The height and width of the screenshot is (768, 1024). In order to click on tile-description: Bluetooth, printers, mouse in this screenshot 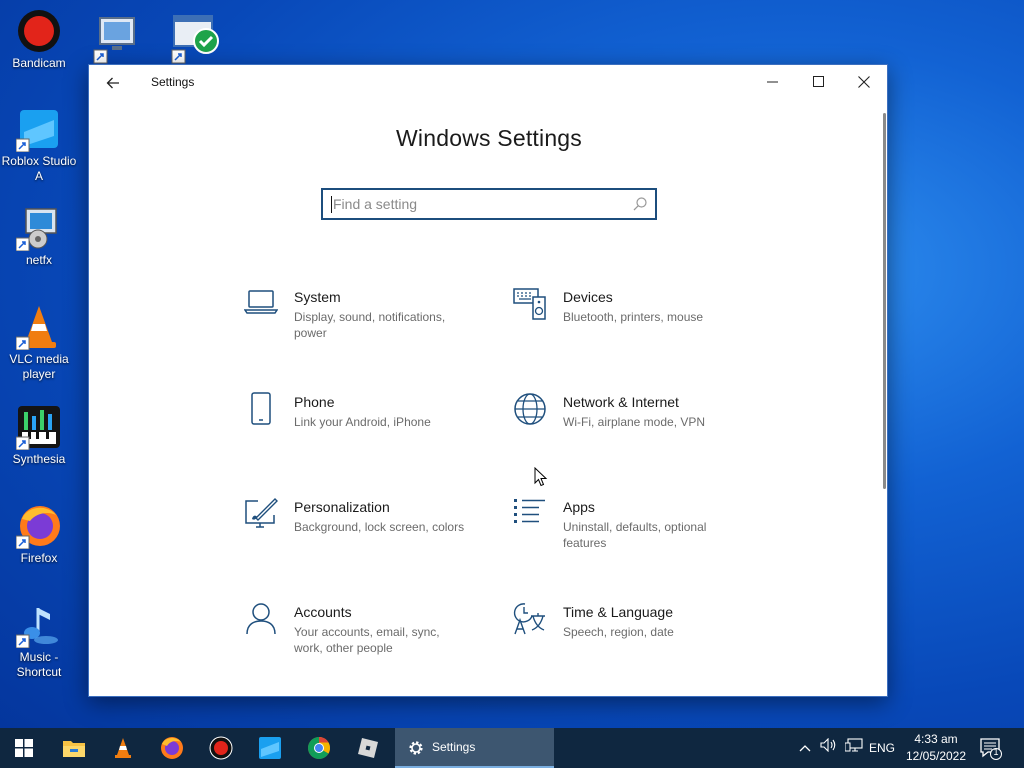, I will do `click(633, 317)`.